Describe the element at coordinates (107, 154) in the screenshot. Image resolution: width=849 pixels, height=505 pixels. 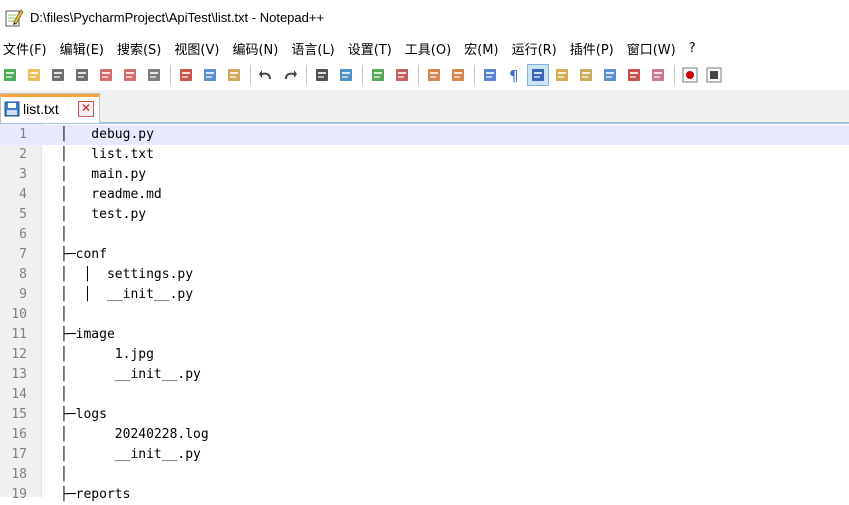
I see `line-text: │ list.txt` at that location.